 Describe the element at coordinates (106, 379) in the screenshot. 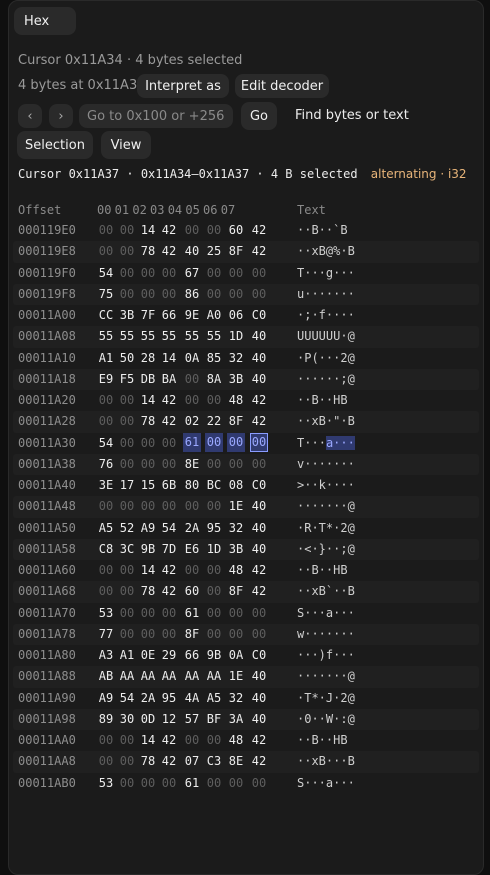

I see `byte-cell: E9` at that location.